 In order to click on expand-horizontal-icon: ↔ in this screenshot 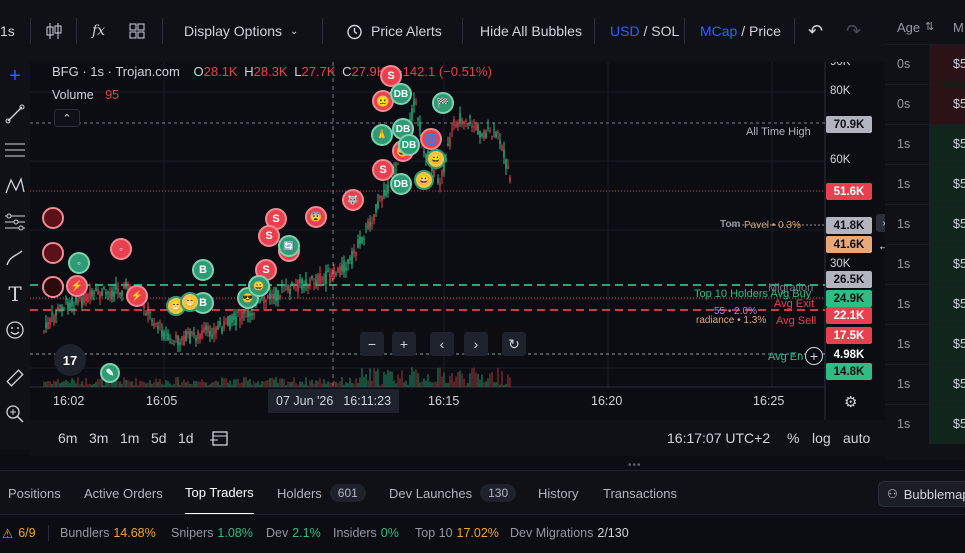, I will do `click(881, 245)`.